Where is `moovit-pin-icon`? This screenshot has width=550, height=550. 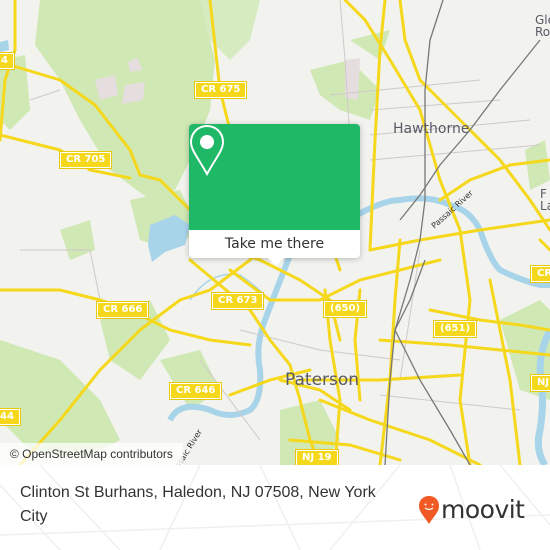 moovit-pin-icon is located at coordinates (429, 510).